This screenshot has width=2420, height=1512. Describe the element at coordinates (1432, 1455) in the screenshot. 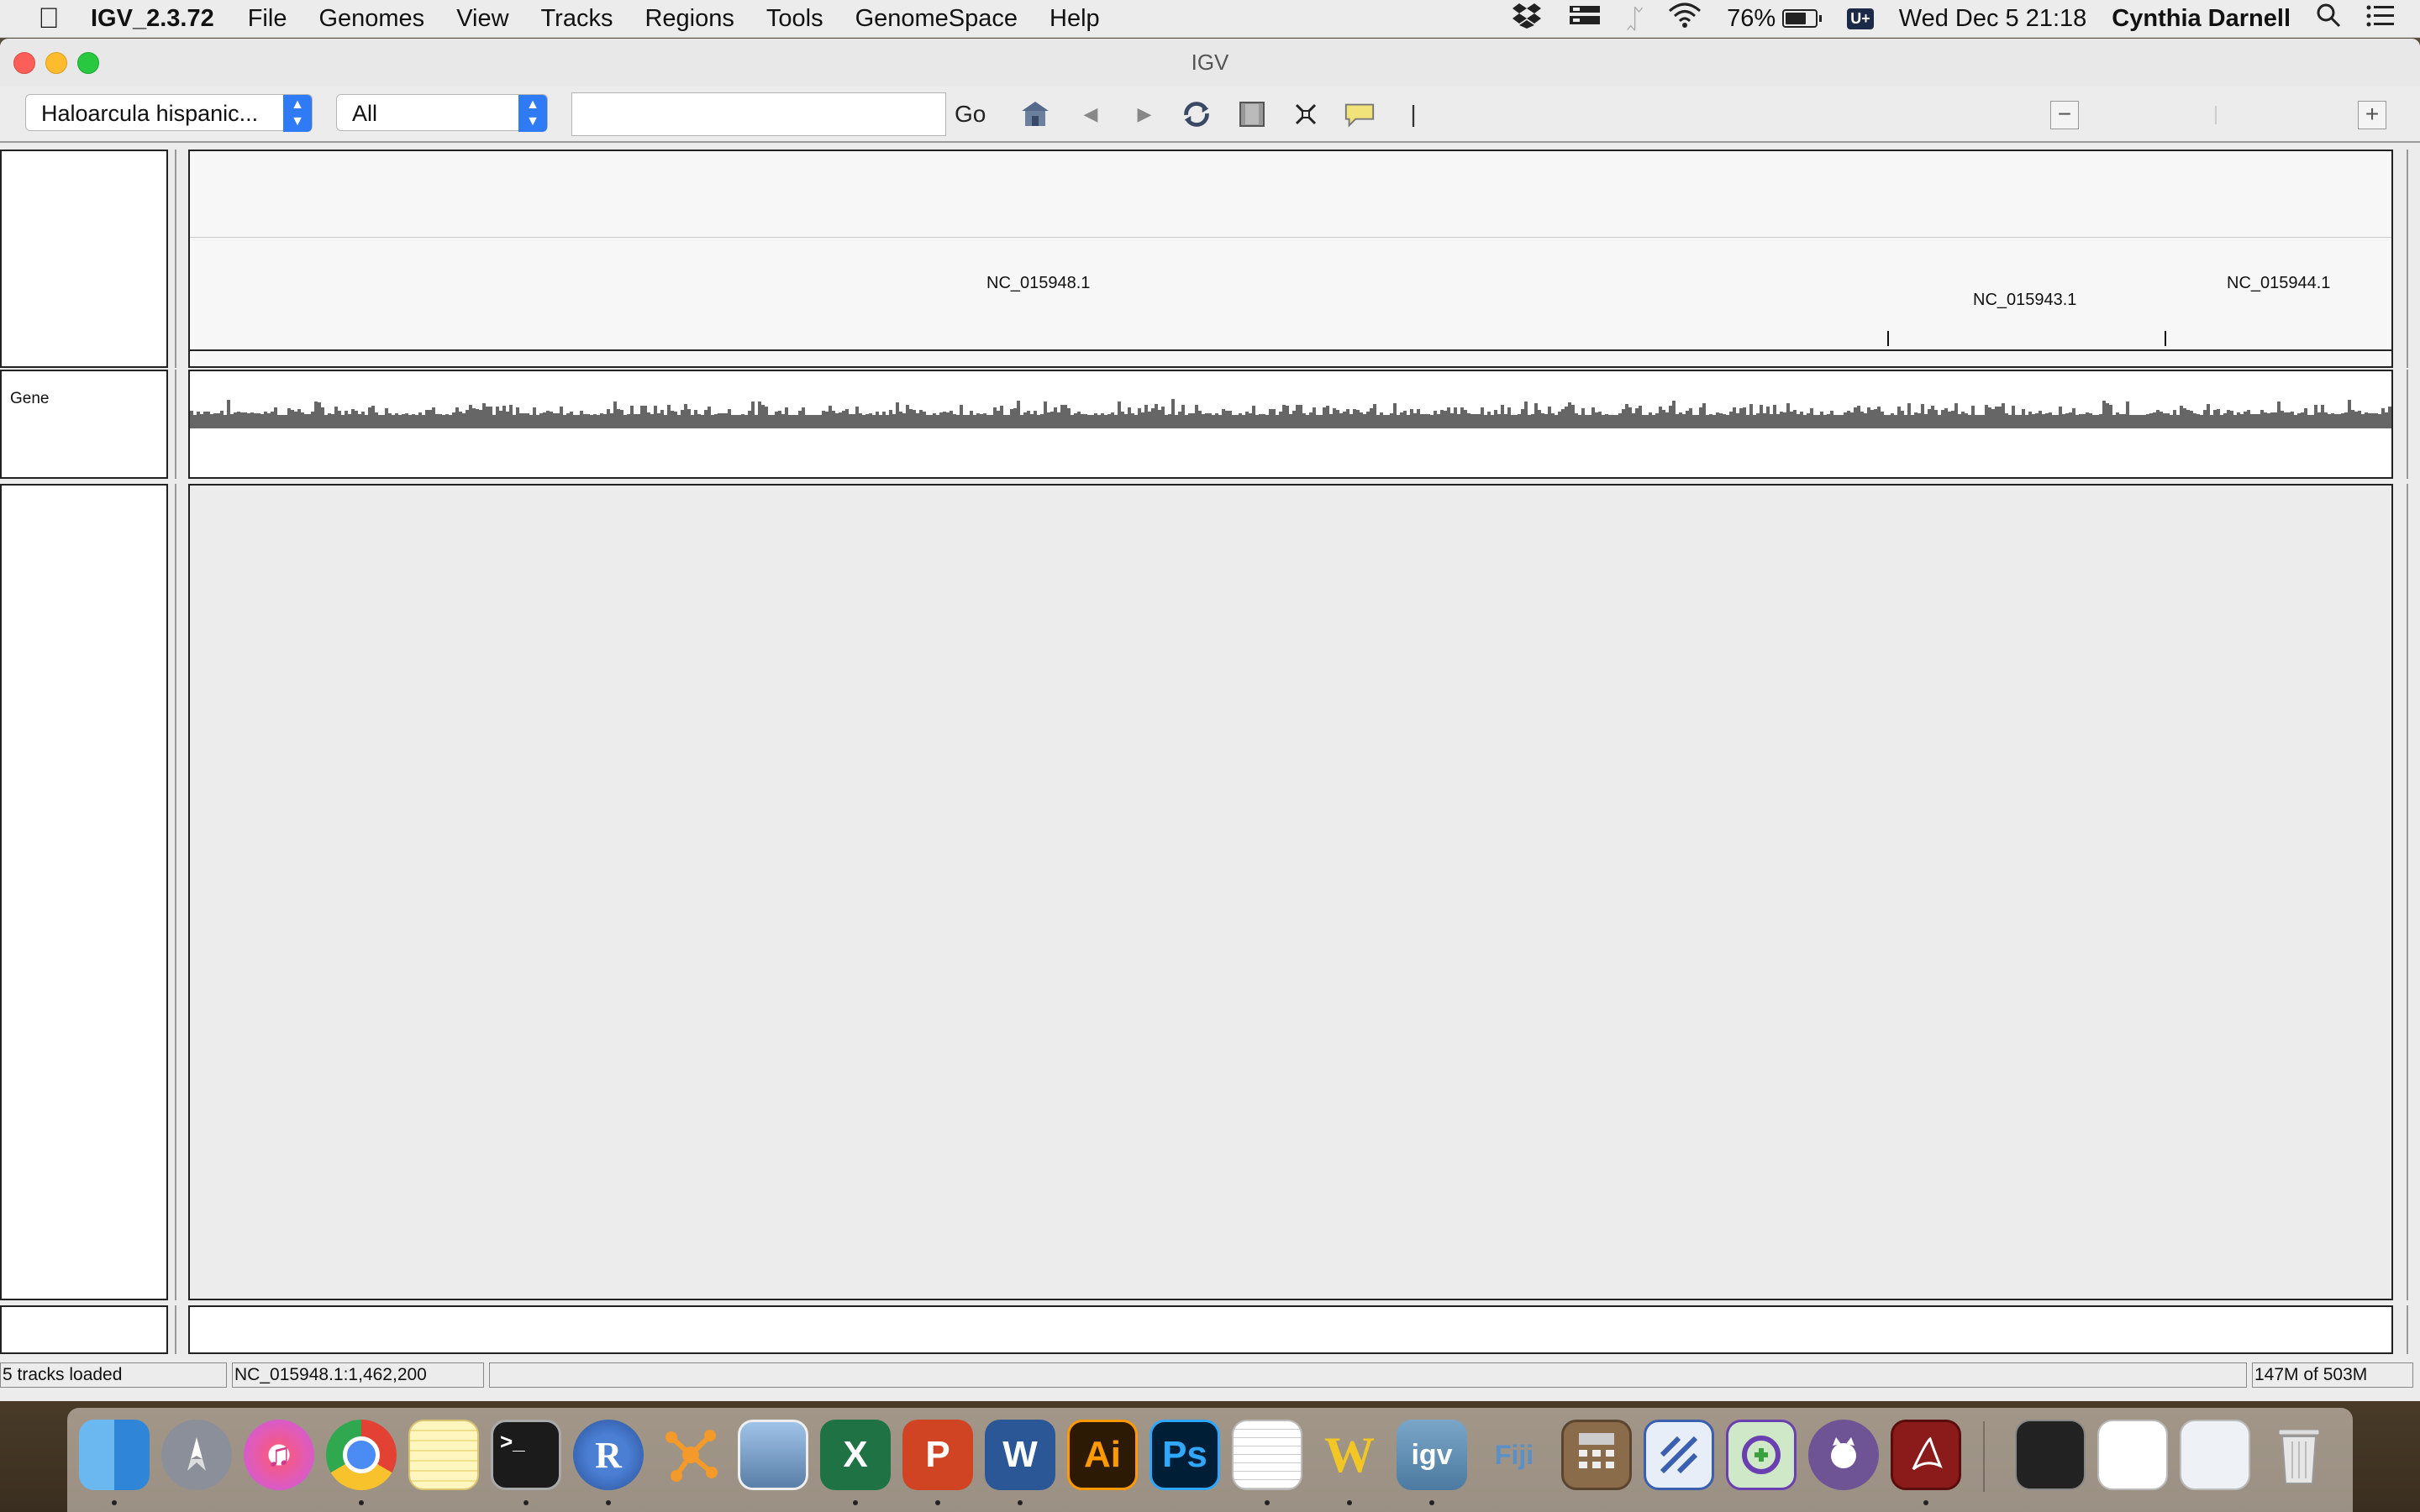

I see `igv-icon: igv` at that location.